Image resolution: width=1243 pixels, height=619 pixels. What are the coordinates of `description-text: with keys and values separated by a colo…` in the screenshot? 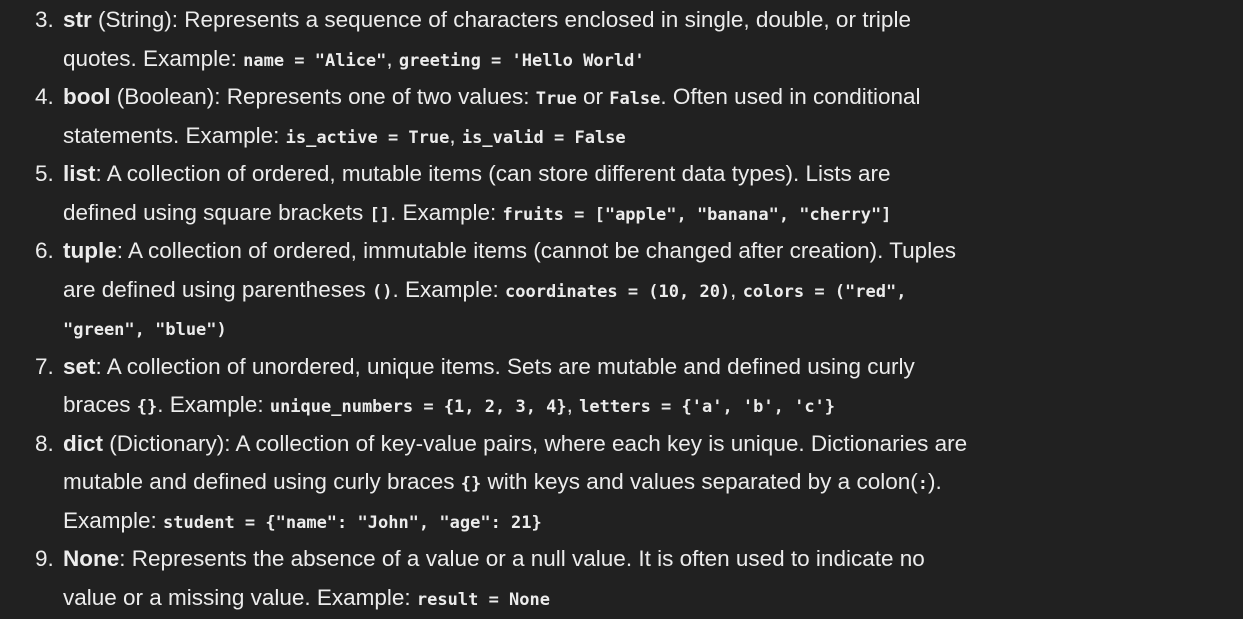 It's located at (699, 481).